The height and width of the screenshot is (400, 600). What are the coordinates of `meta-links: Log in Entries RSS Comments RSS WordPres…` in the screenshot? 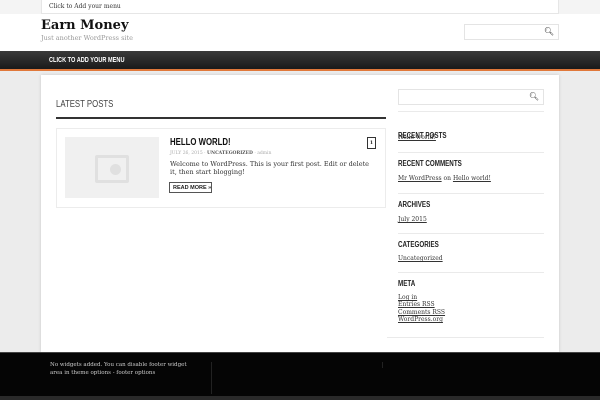 It's located at (421, 308).